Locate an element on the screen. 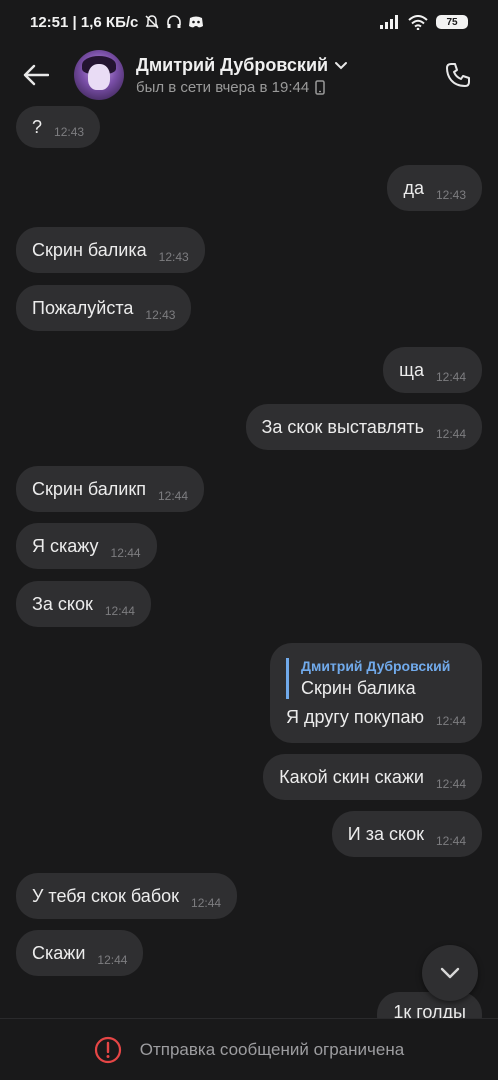 The height and width of the screenshot is (1080, 498). message-bubble: Я скажу 12:44 is located at coordinates (86, 546).